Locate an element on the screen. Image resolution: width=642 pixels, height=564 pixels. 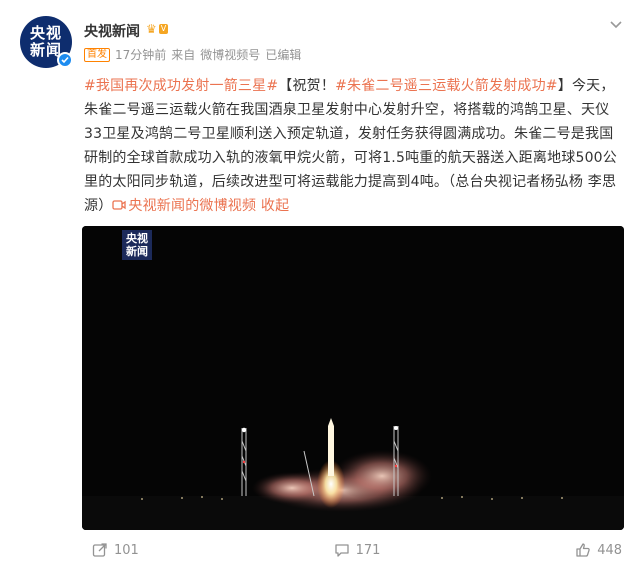
first-release-badge: 首发 is located at coordinates (97, 54).